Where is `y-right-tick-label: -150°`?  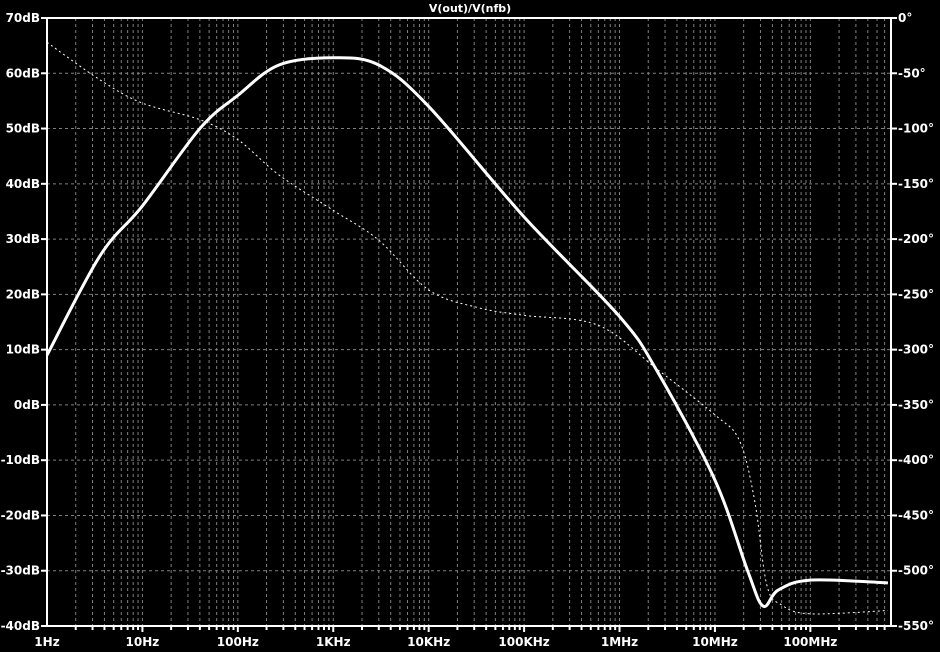
y-right-tick-label: -150° is located at coordinates (916, 184).